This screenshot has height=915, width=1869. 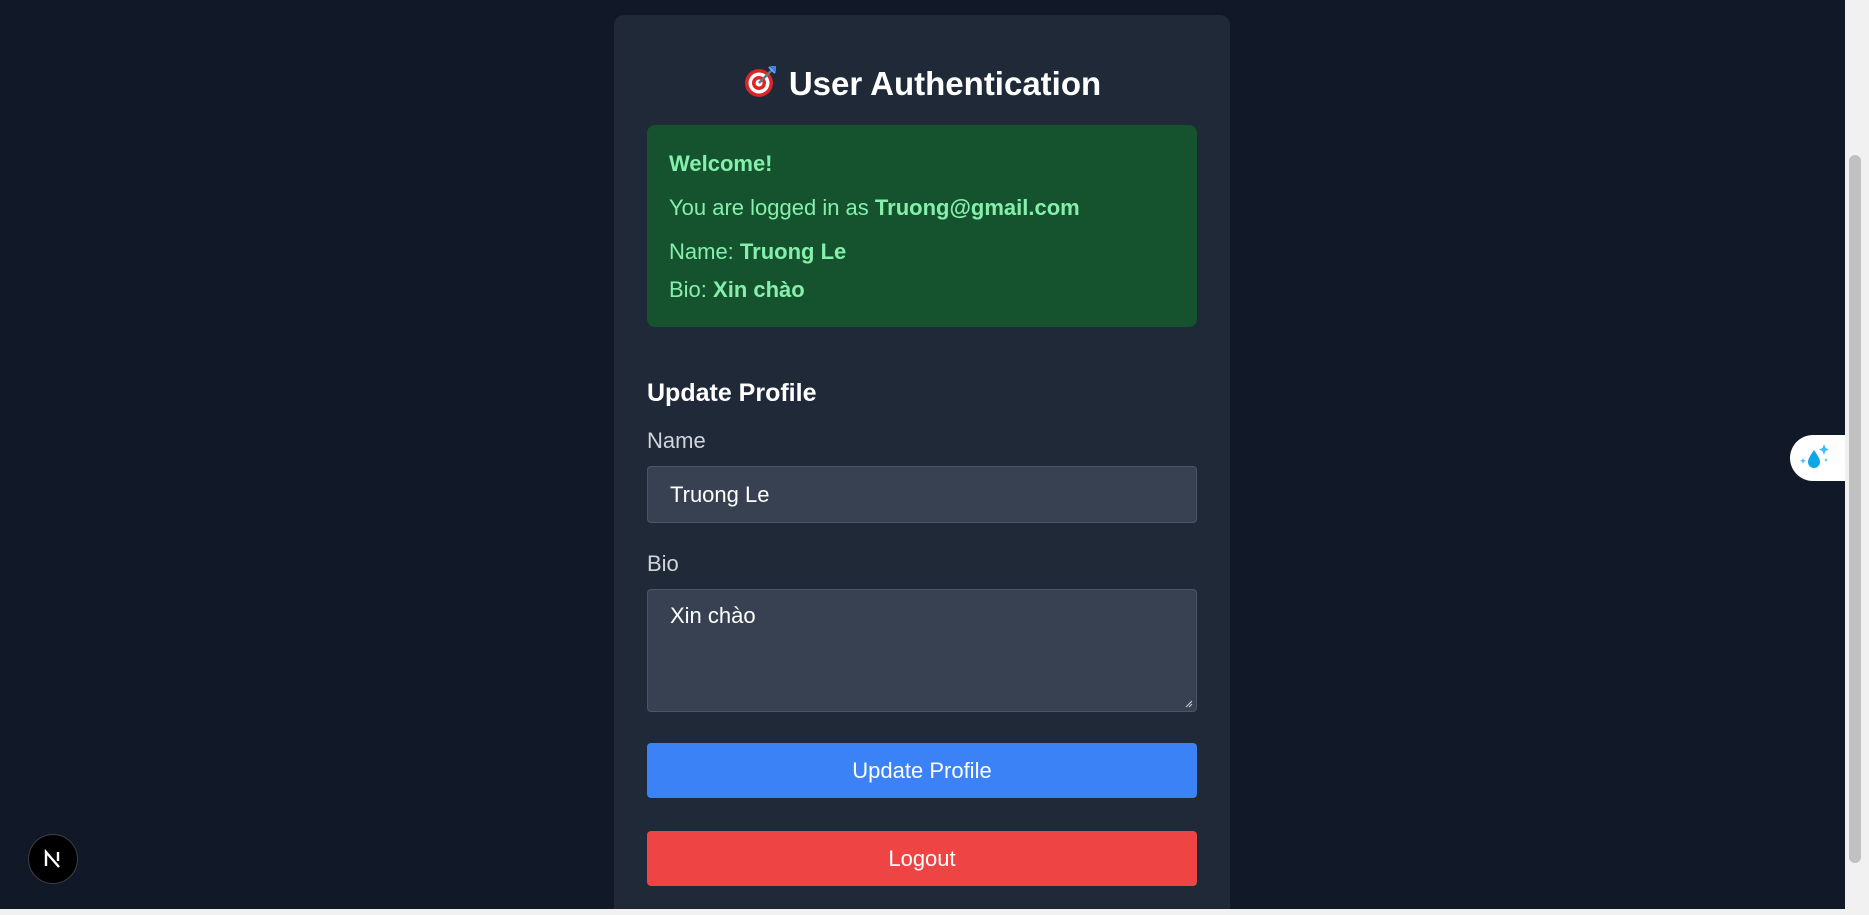 I want to click on name-input: Truong Le, so click(x=922, y=494).